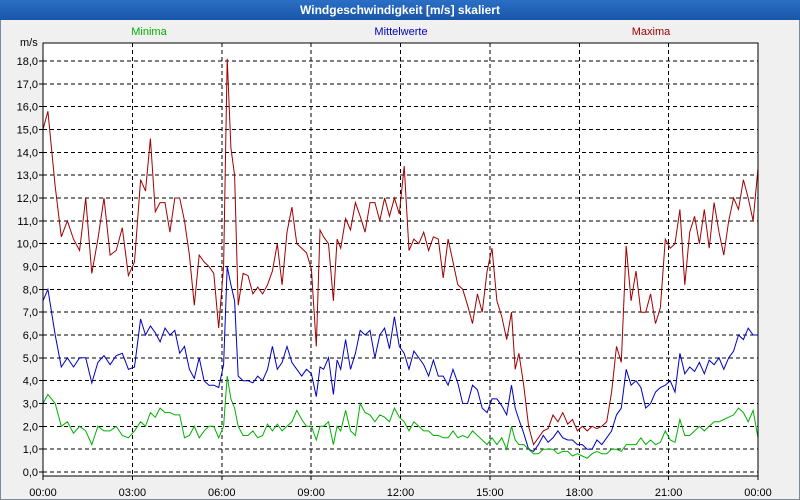  I want to click on y-tick-label: 1,0, so click(30, 450).